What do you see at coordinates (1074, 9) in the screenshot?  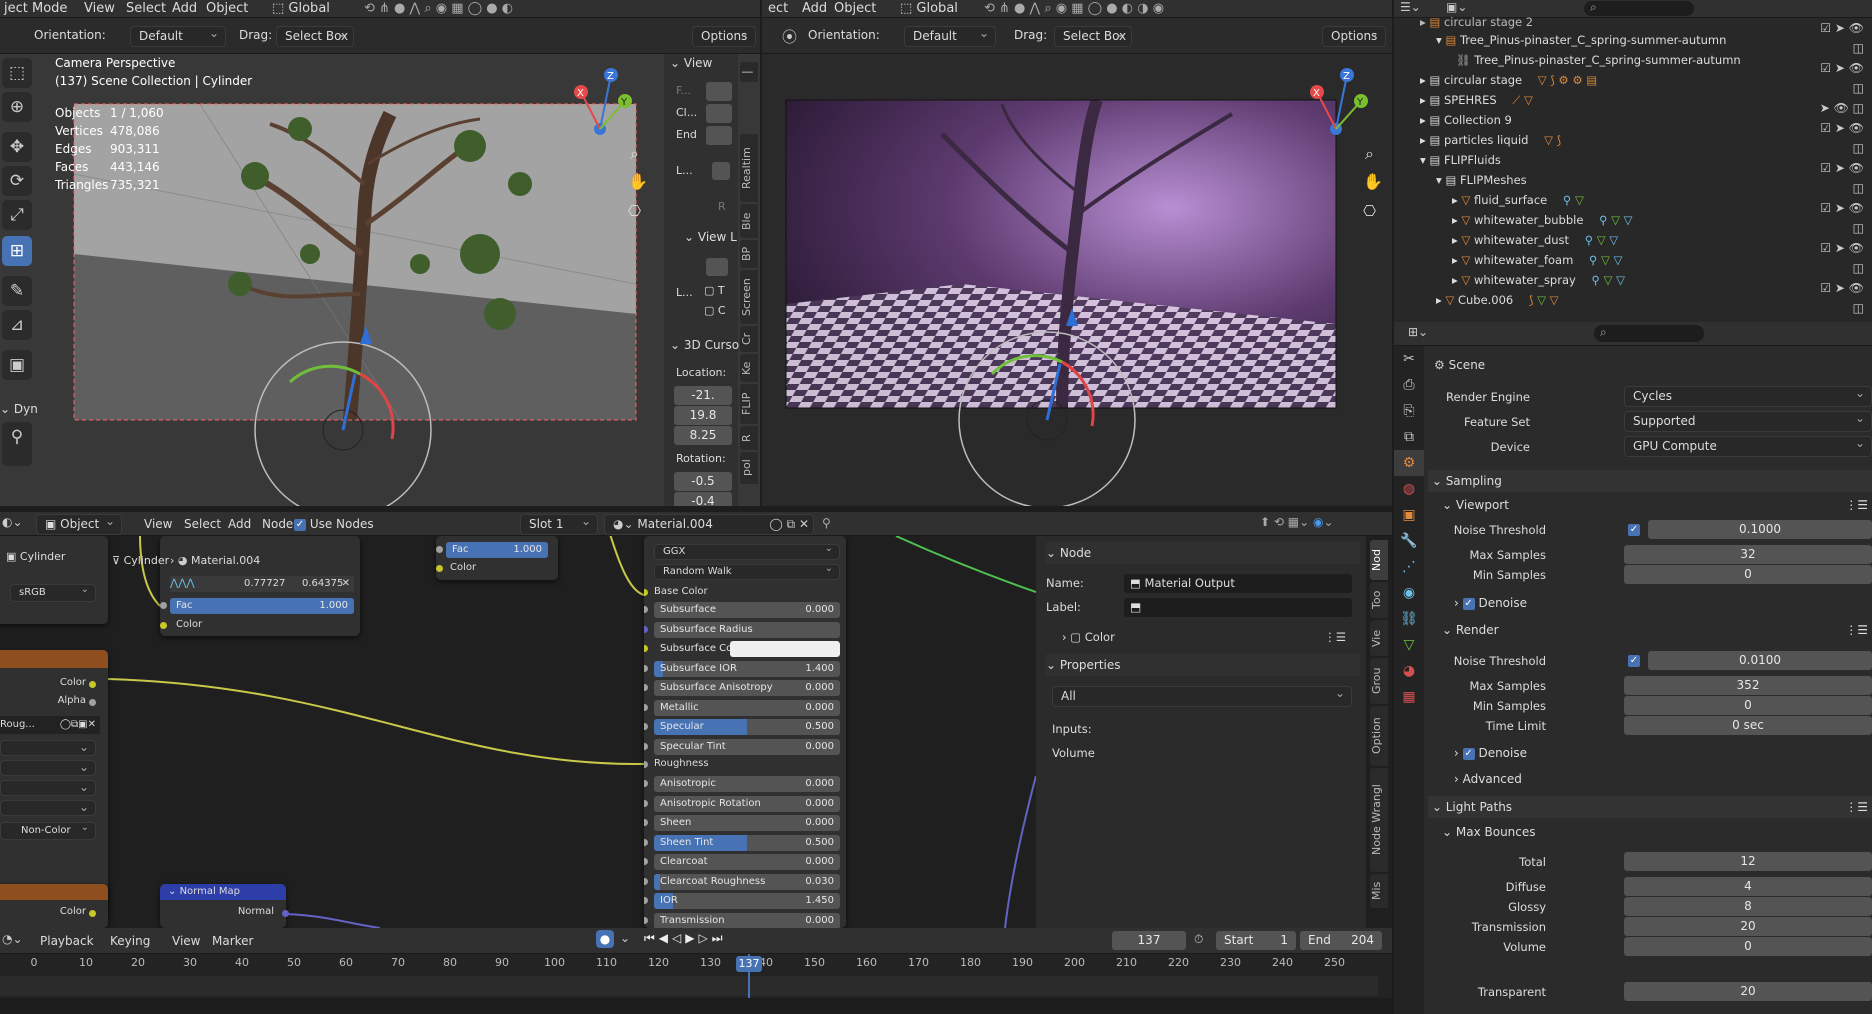 I see `snap-icons-mid: ⟲ ⋔ ● ⋀ ⌕ ◉ ▦ ◯ ● ◐ ◑ ◉` at bounding box center [1074, 9].